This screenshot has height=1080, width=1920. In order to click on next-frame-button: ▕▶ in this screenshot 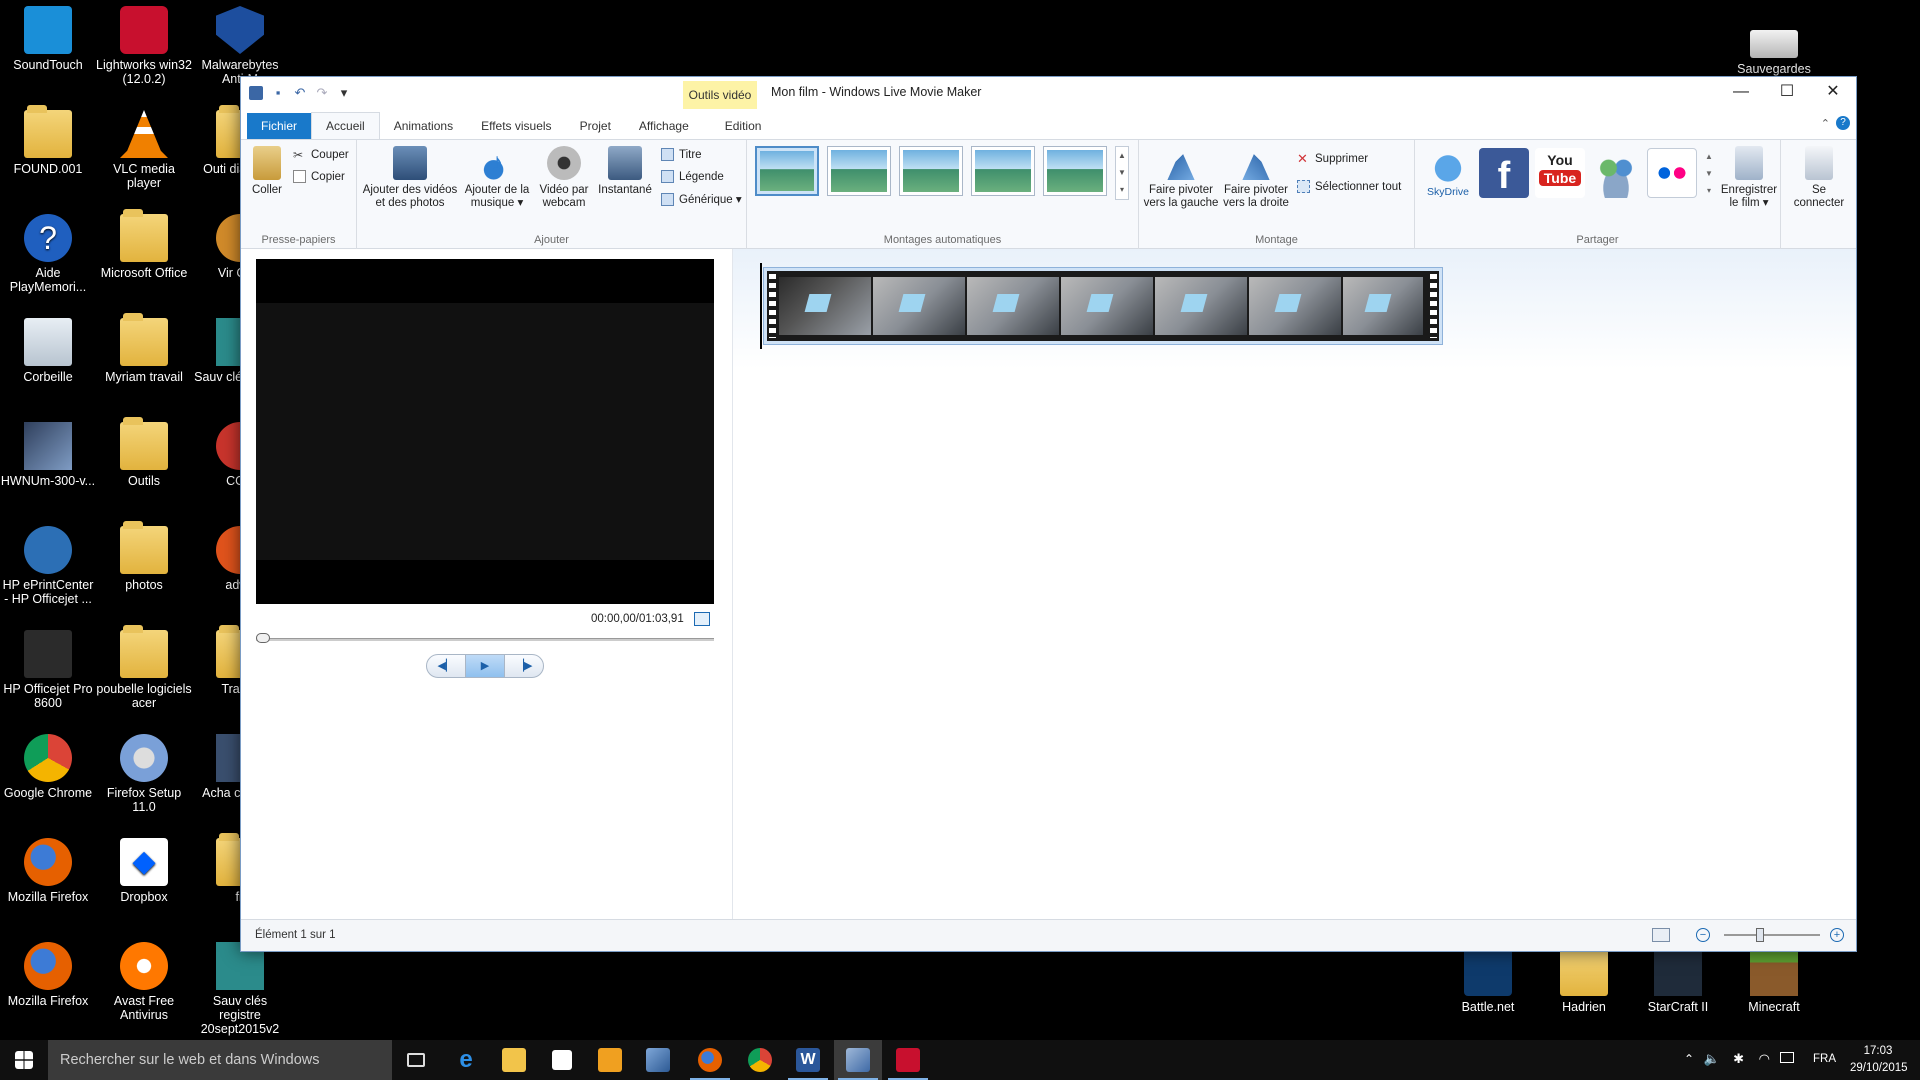, I will do `click(524, 666)`.